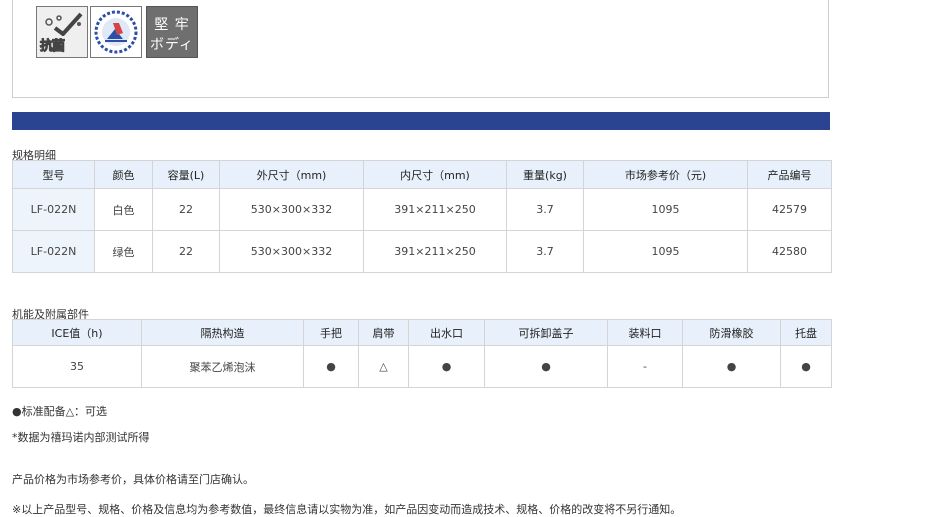 This screenshot has width=928, height=517. What do you see at coordinates (546, 332) in the screenshot?
I see `feature-header-removable-lid: 可拆卸盖子` at bounding box center [546, 332].